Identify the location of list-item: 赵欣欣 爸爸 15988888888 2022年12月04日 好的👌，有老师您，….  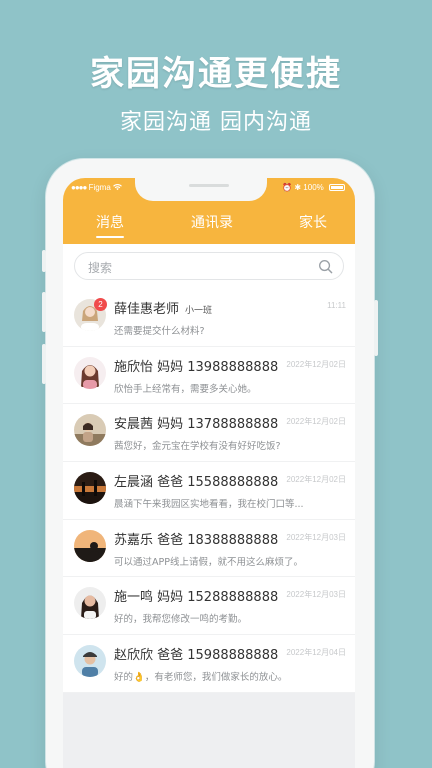
(209, 664).